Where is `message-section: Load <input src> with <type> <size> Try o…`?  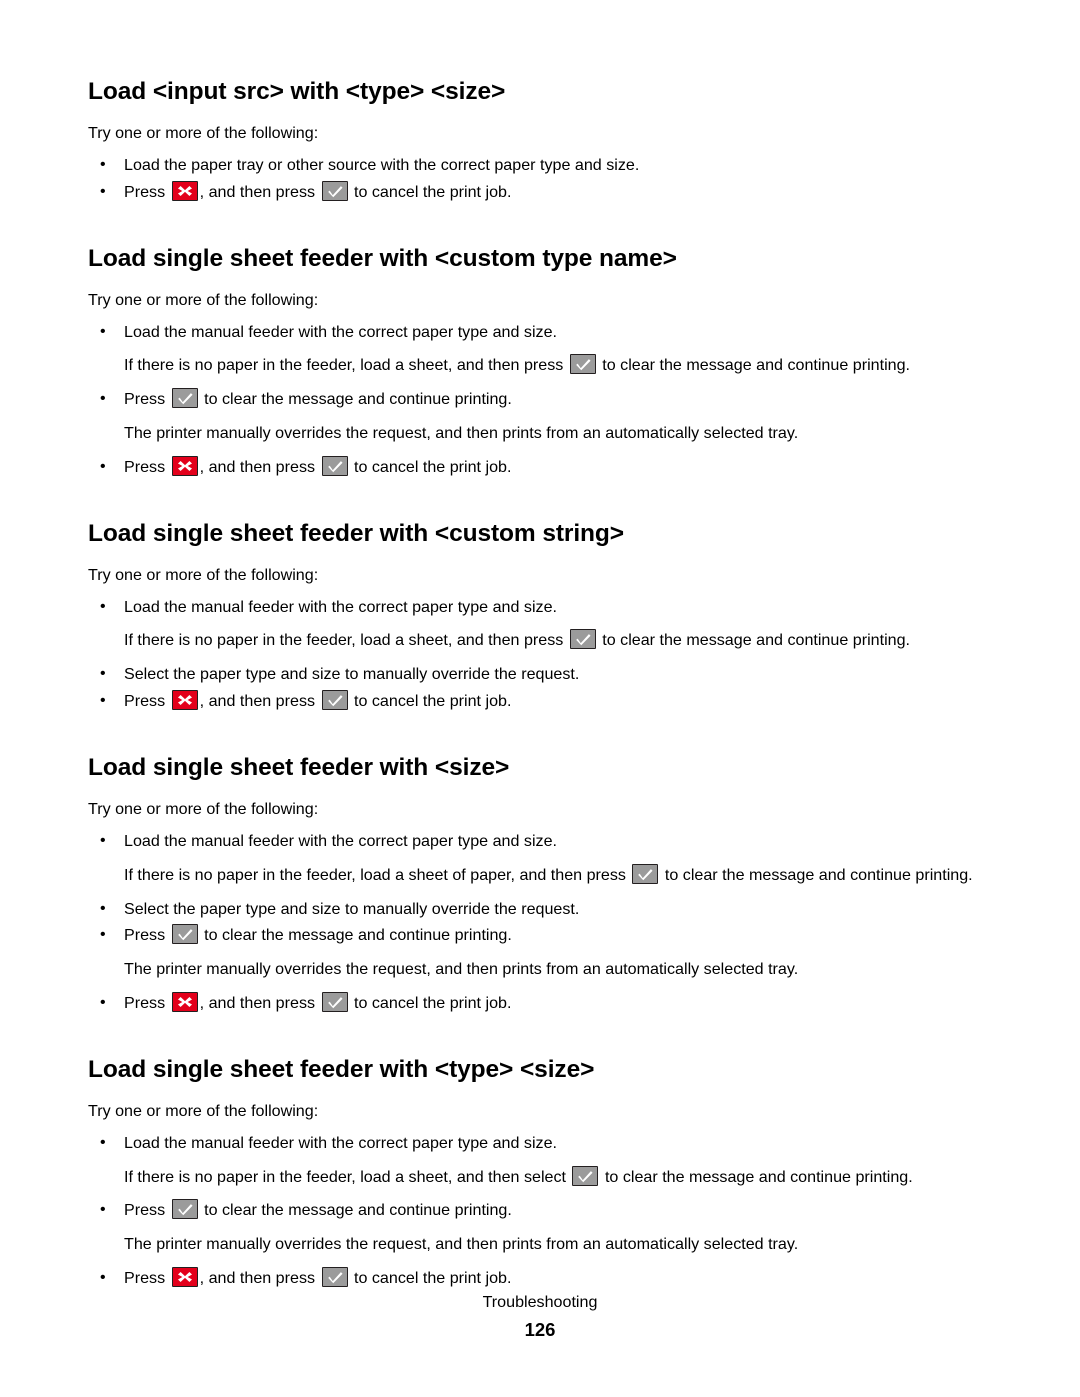 message-section: Load <input src> with <type> <size> Try o… is located at coordinates (531, 141).